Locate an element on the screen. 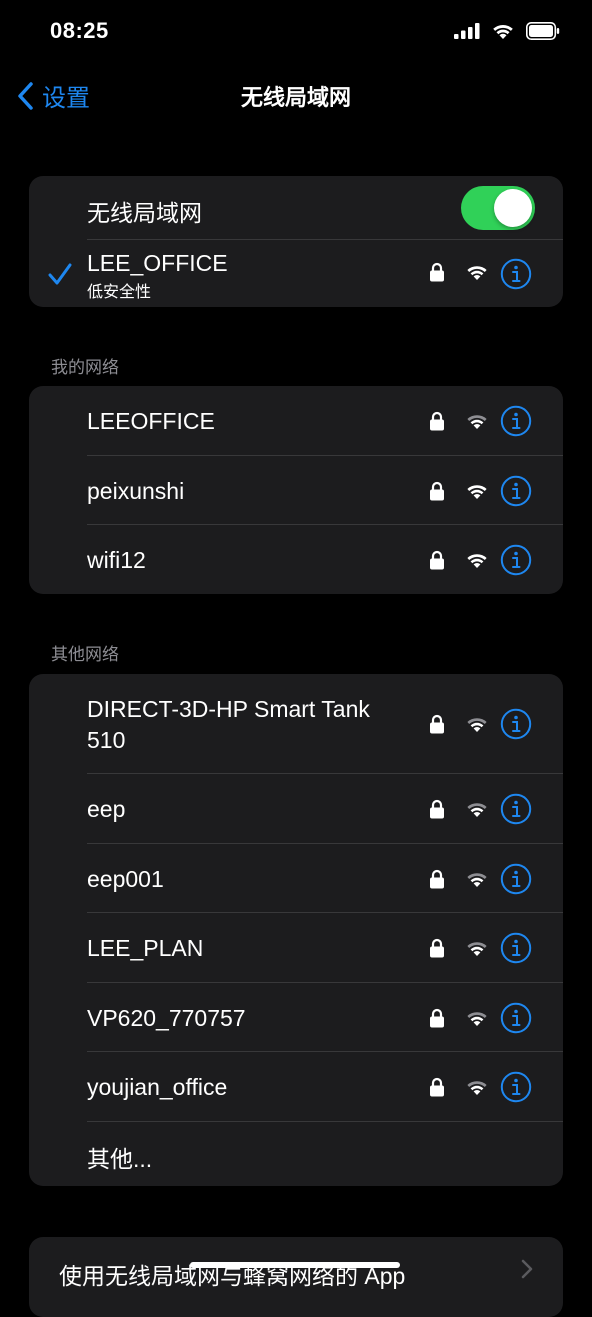 This screenshot has height=1317, width=592. network-name: youjian_office is located at coordinates (157, 1087).